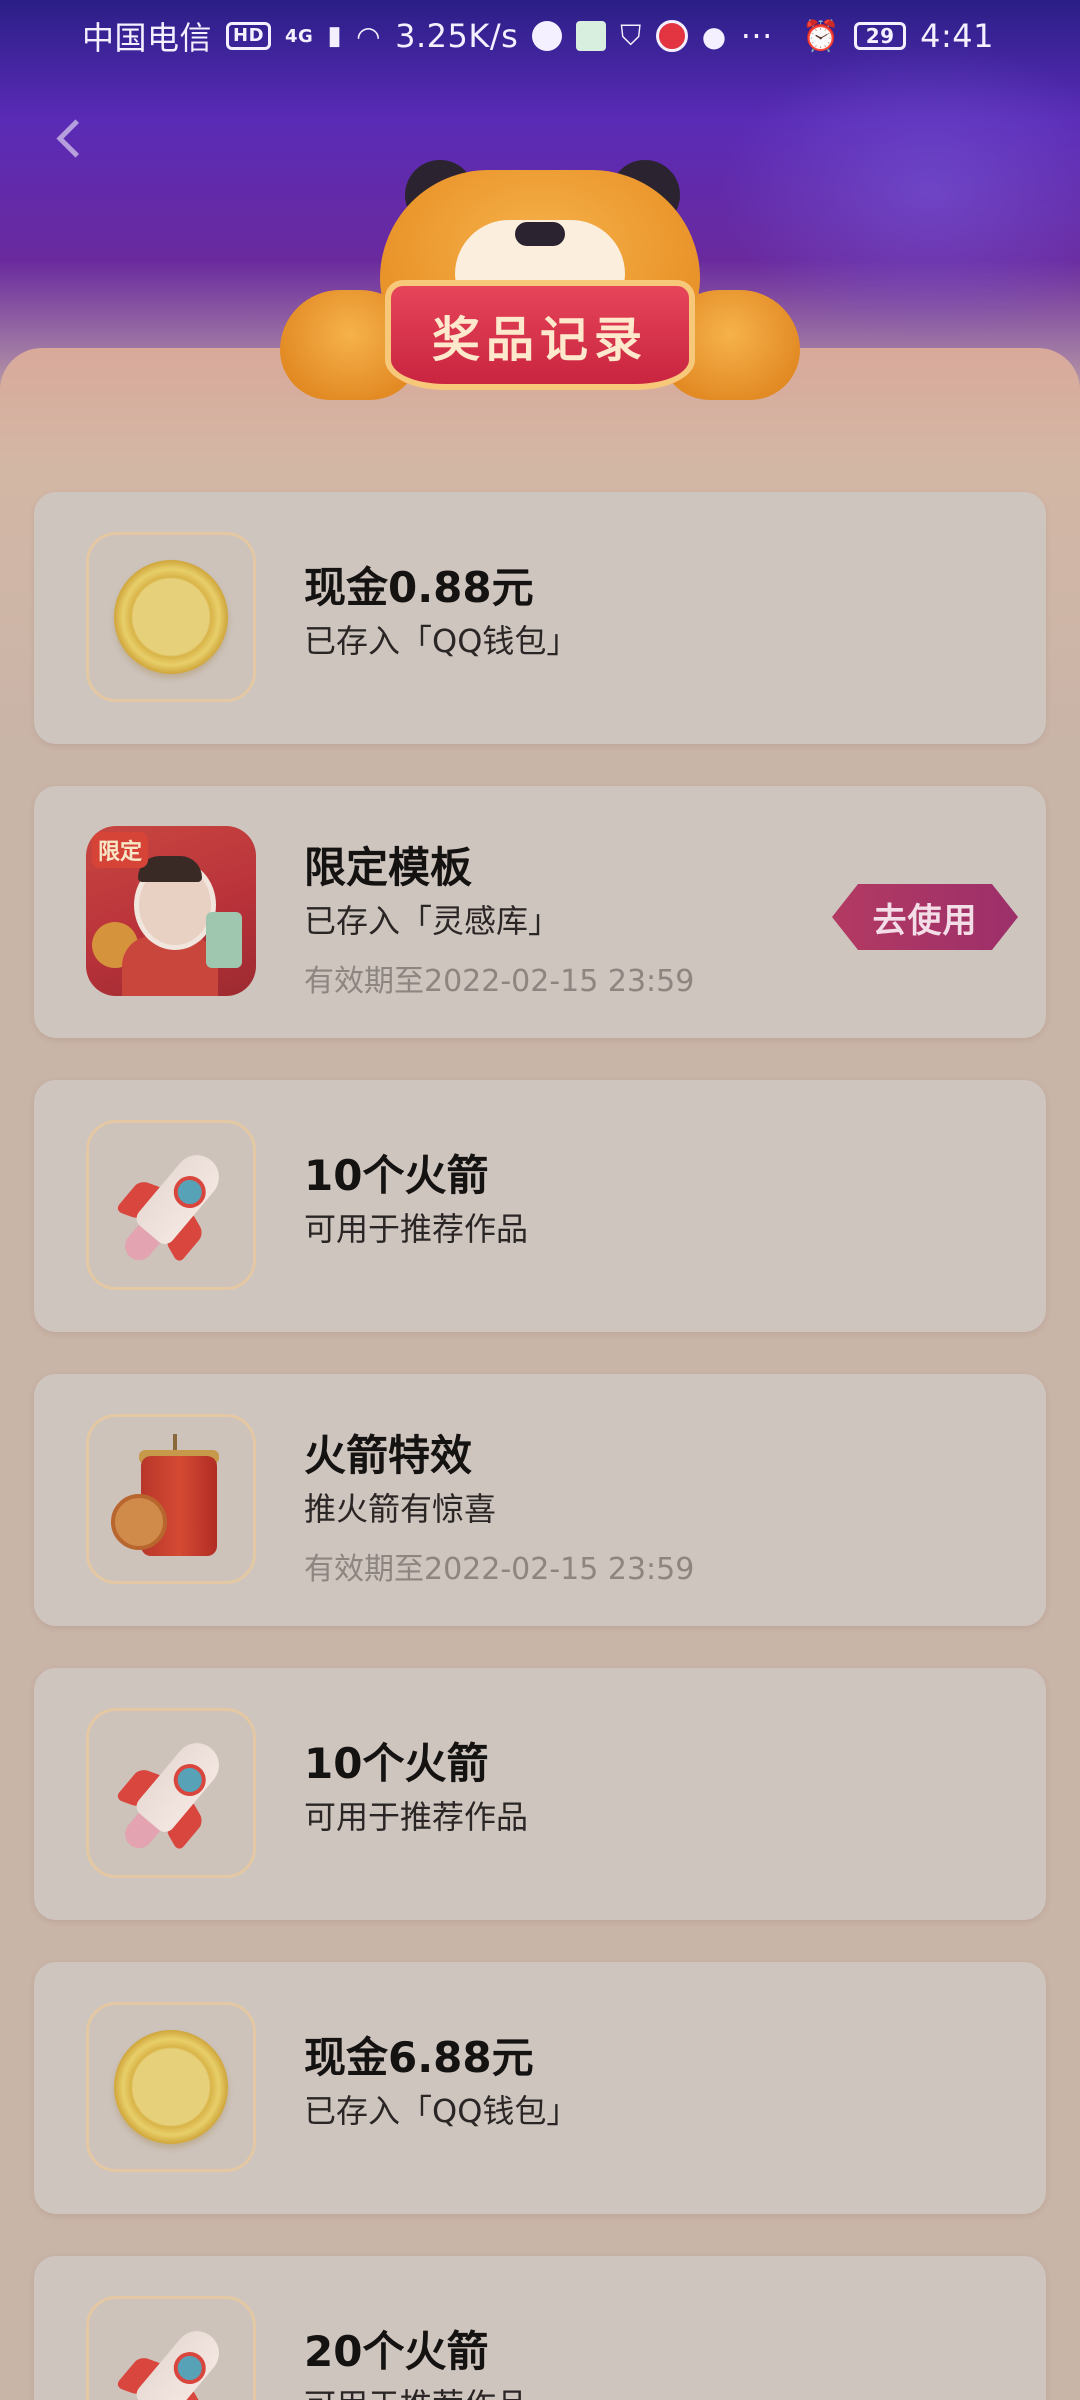  Describe the element at coordinates (631, 35) in the screenshot. I see `shield-icon: ⛉` at that location.